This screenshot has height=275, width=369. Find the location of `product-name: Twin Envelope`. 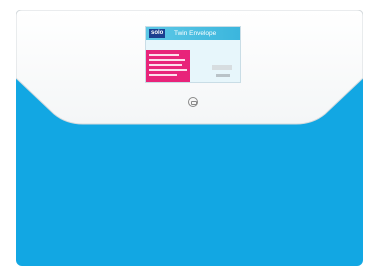

product-name: Twin Envelope is located at coordinates (195, 33).